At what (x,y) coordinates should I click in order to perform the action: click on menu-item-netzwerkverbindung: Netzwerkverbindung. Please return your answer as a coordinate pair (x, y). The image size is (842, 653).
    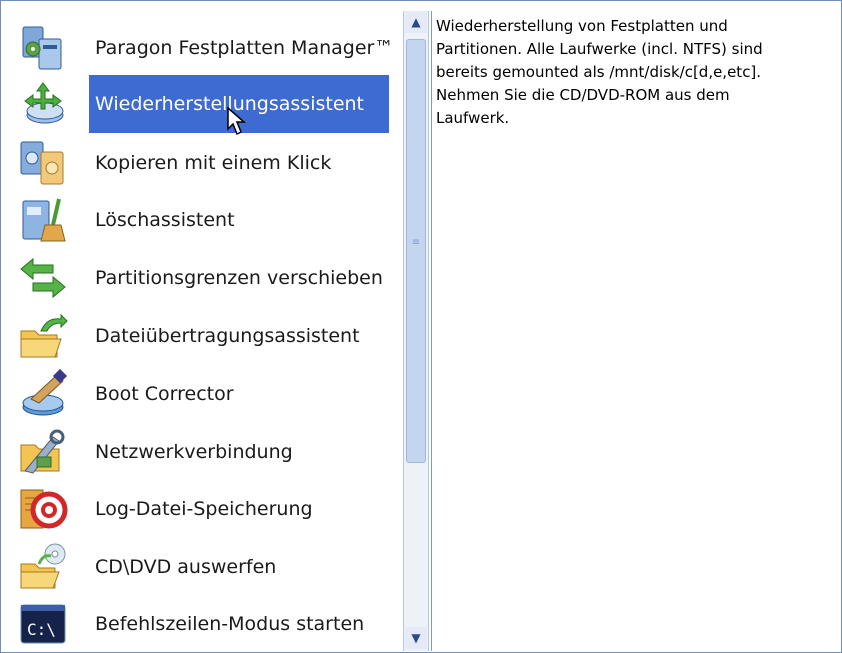
    Looking at the image, I should click on (206, 452).